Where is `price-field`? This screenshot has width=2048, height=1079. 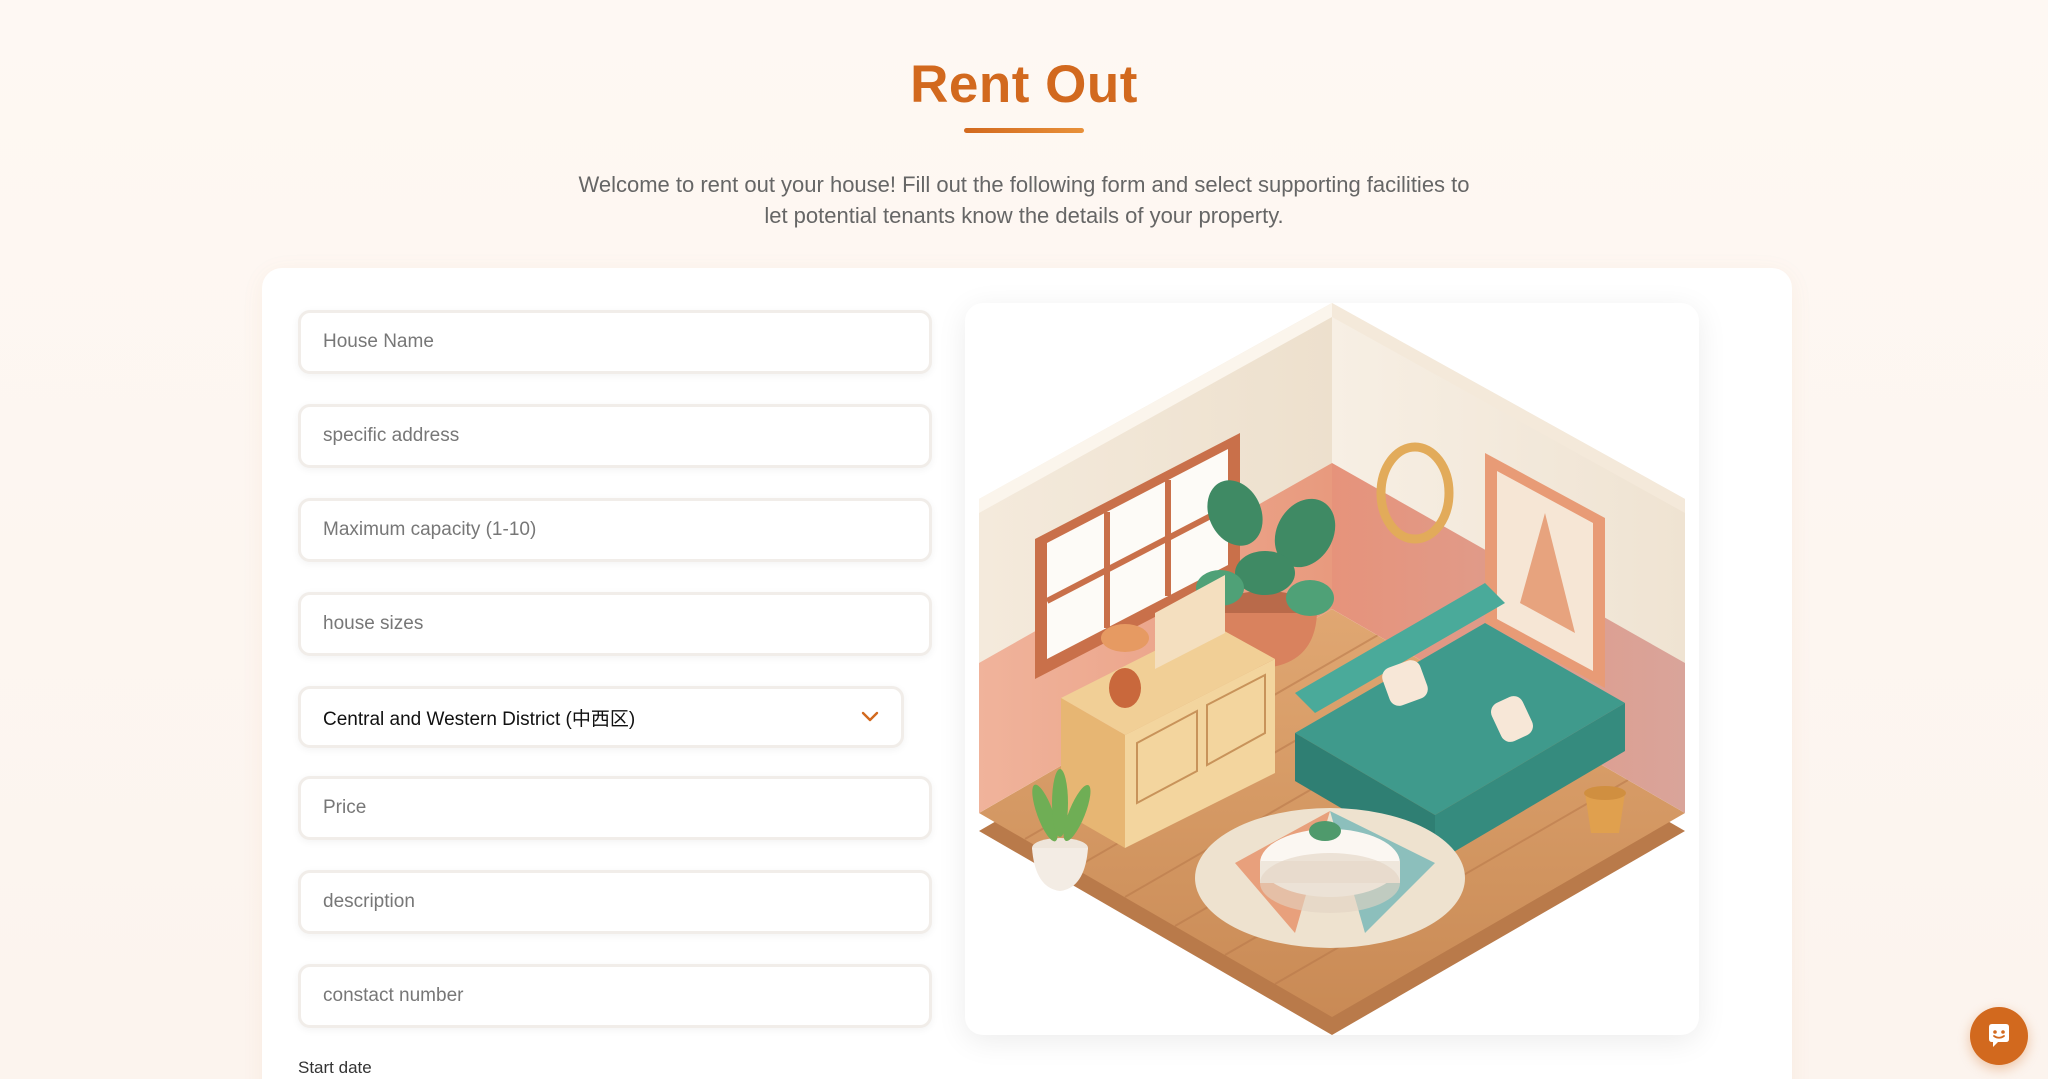 price-field is located at coordinates (615, 808).